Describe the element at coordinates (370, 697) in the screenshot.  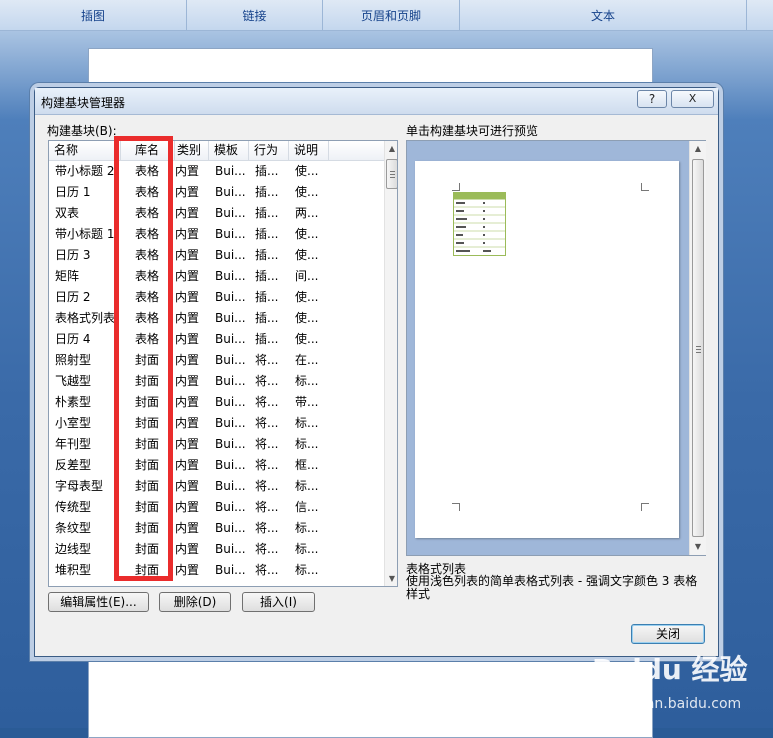
I see `document-page-lower` at that location.